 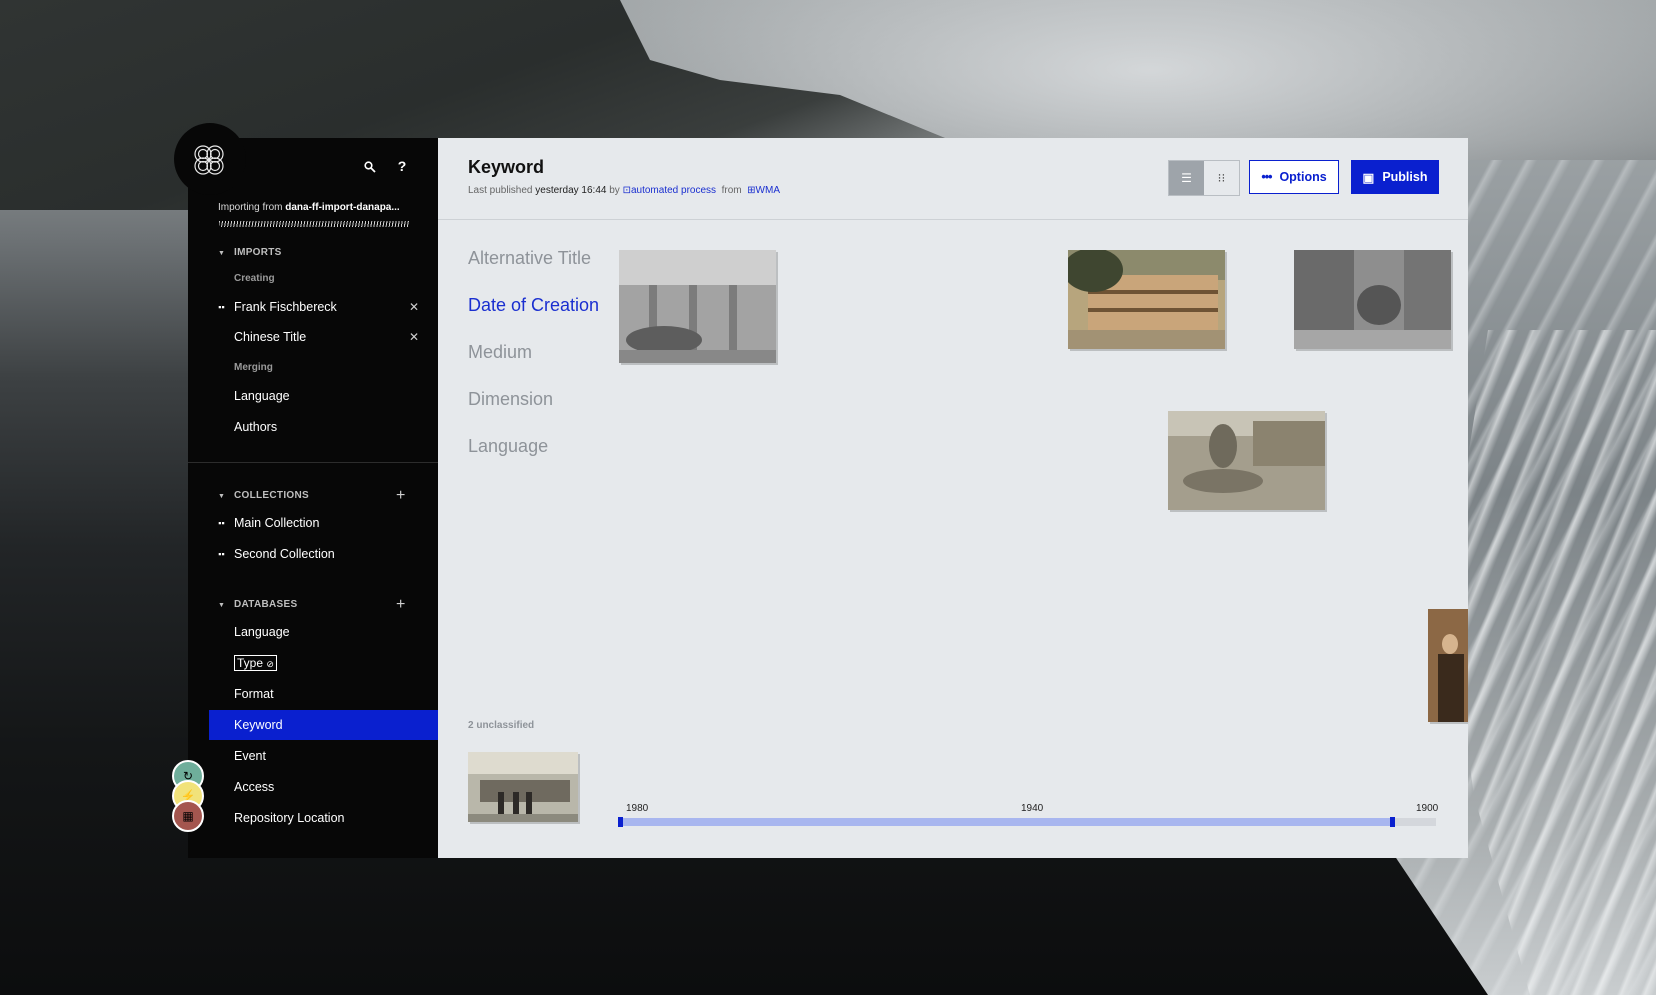 What do you see at coordinates (323, 523) in the screenshot?
I see `collection-item-main: ▪▪ Main Collection` at bounding box center [323, 523].